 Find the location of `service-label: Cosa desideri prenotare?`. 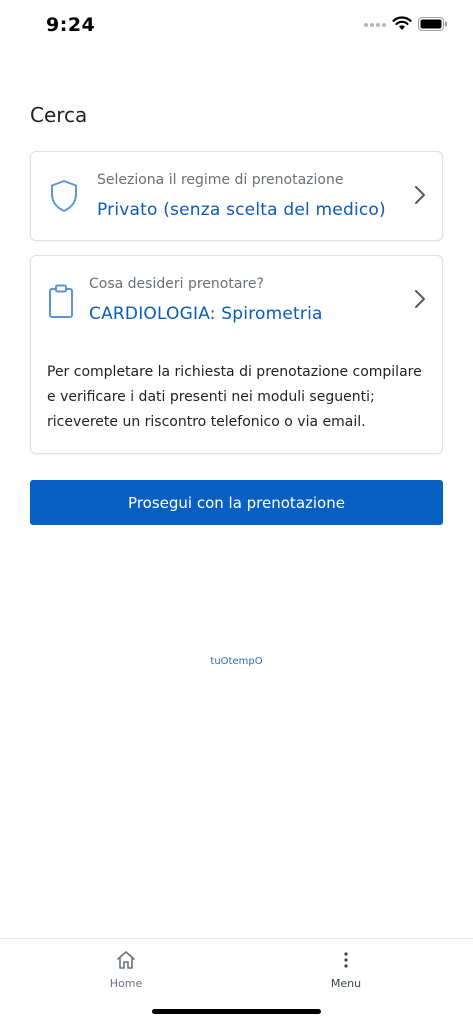

service-label: Cosa desideri prenotare? is located at coordinates (176, 284).